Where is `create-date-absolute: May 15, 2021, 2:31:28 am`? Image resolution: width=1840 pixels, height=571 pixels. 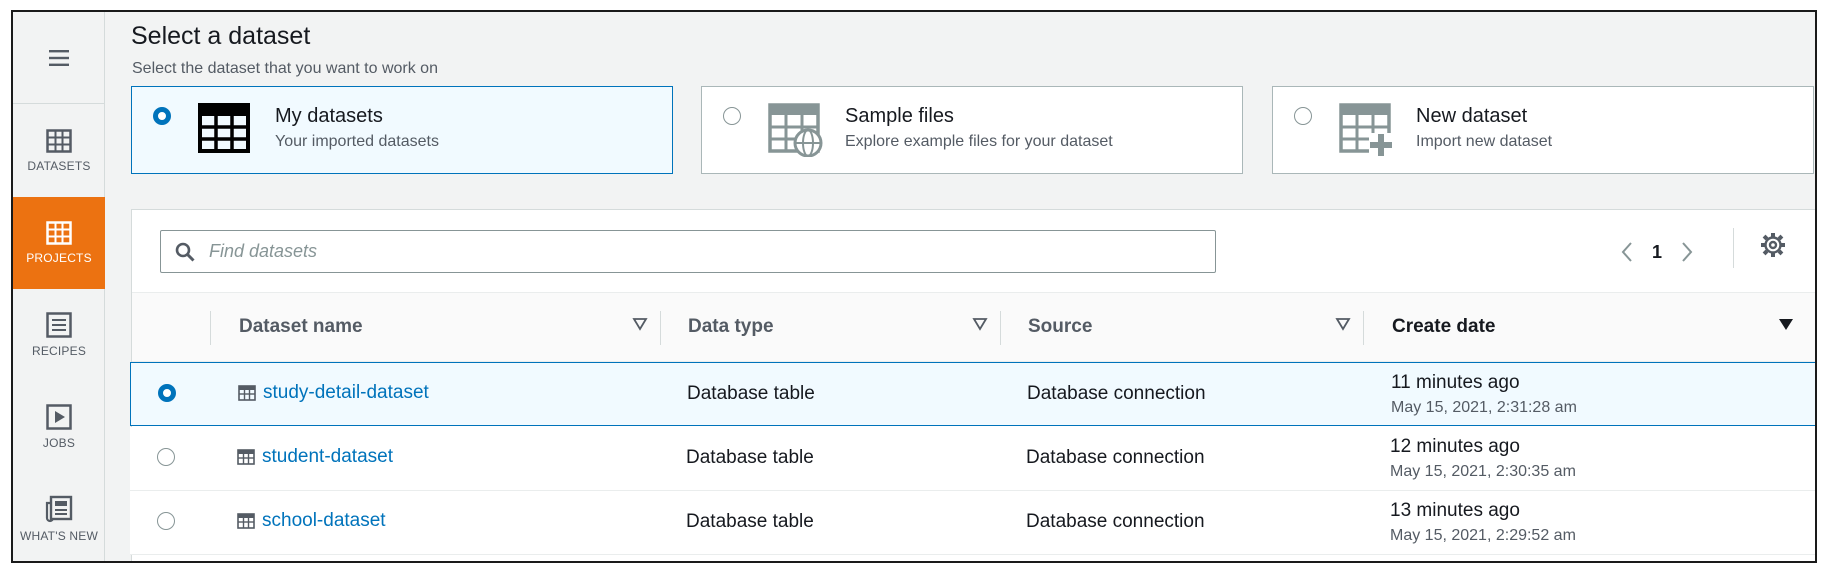
create-date-absolute: May 15, 2021, 2:31:28 am is located at coordinates (1484, 407).